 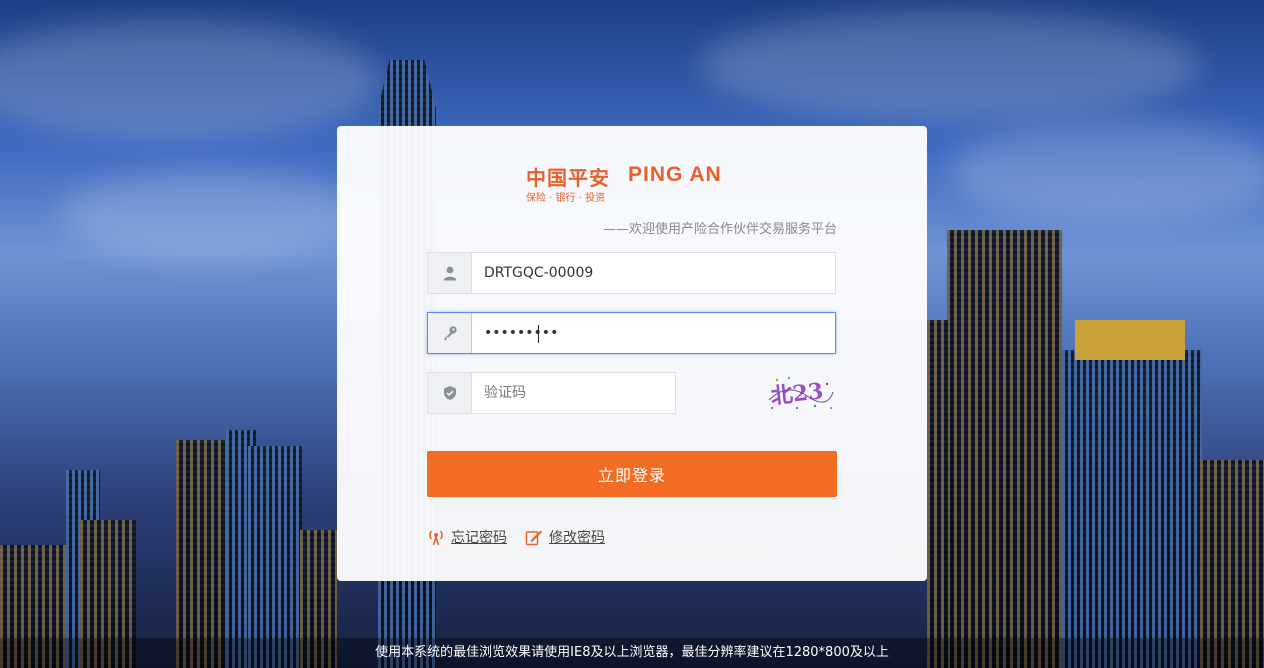 I want to click on change-password-link: 修改密码, so click(x=565, y=537).